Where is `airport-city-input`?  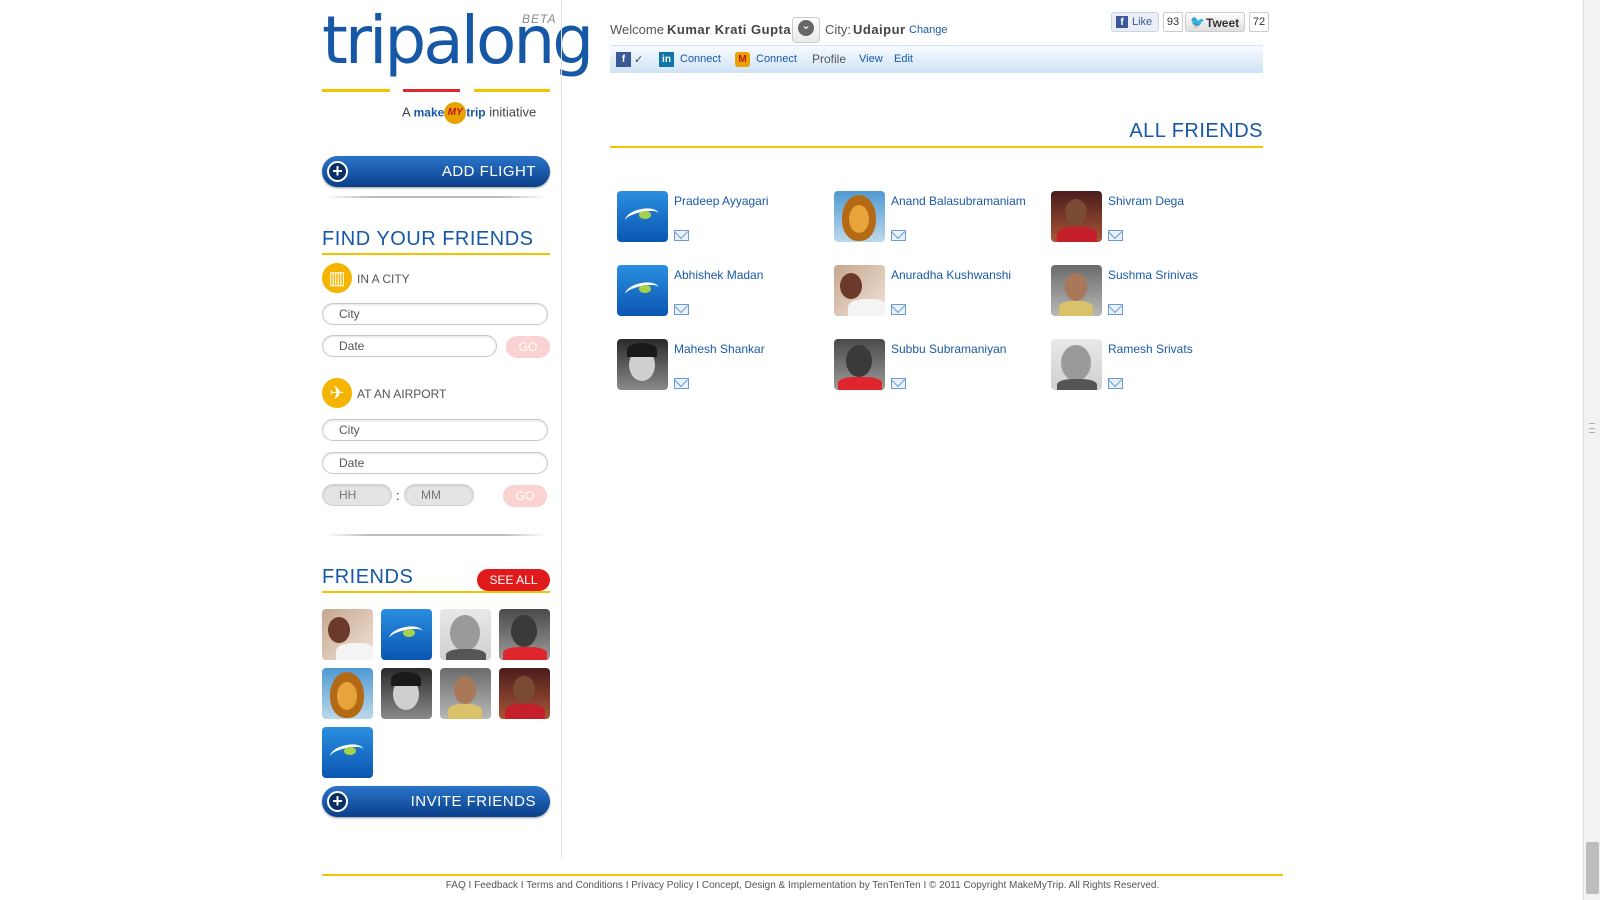 airport-city-input is located at coordinates (443, 430).